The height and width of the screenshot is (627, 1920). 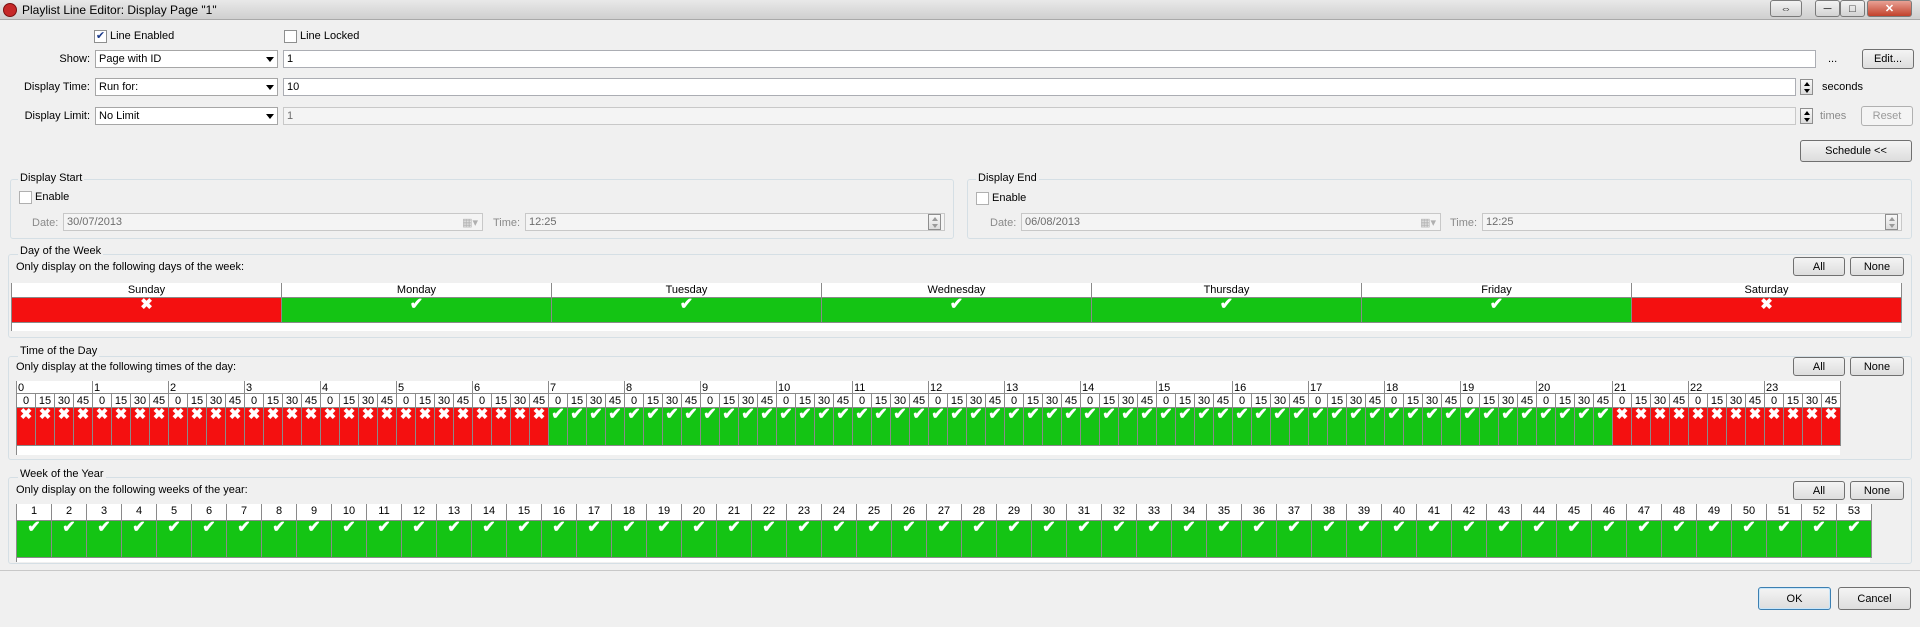 What do you see at coordinates (1786, 8) in the screenshot?
I see `restore-icon: ⇔` at bounding box center [1786, 8].